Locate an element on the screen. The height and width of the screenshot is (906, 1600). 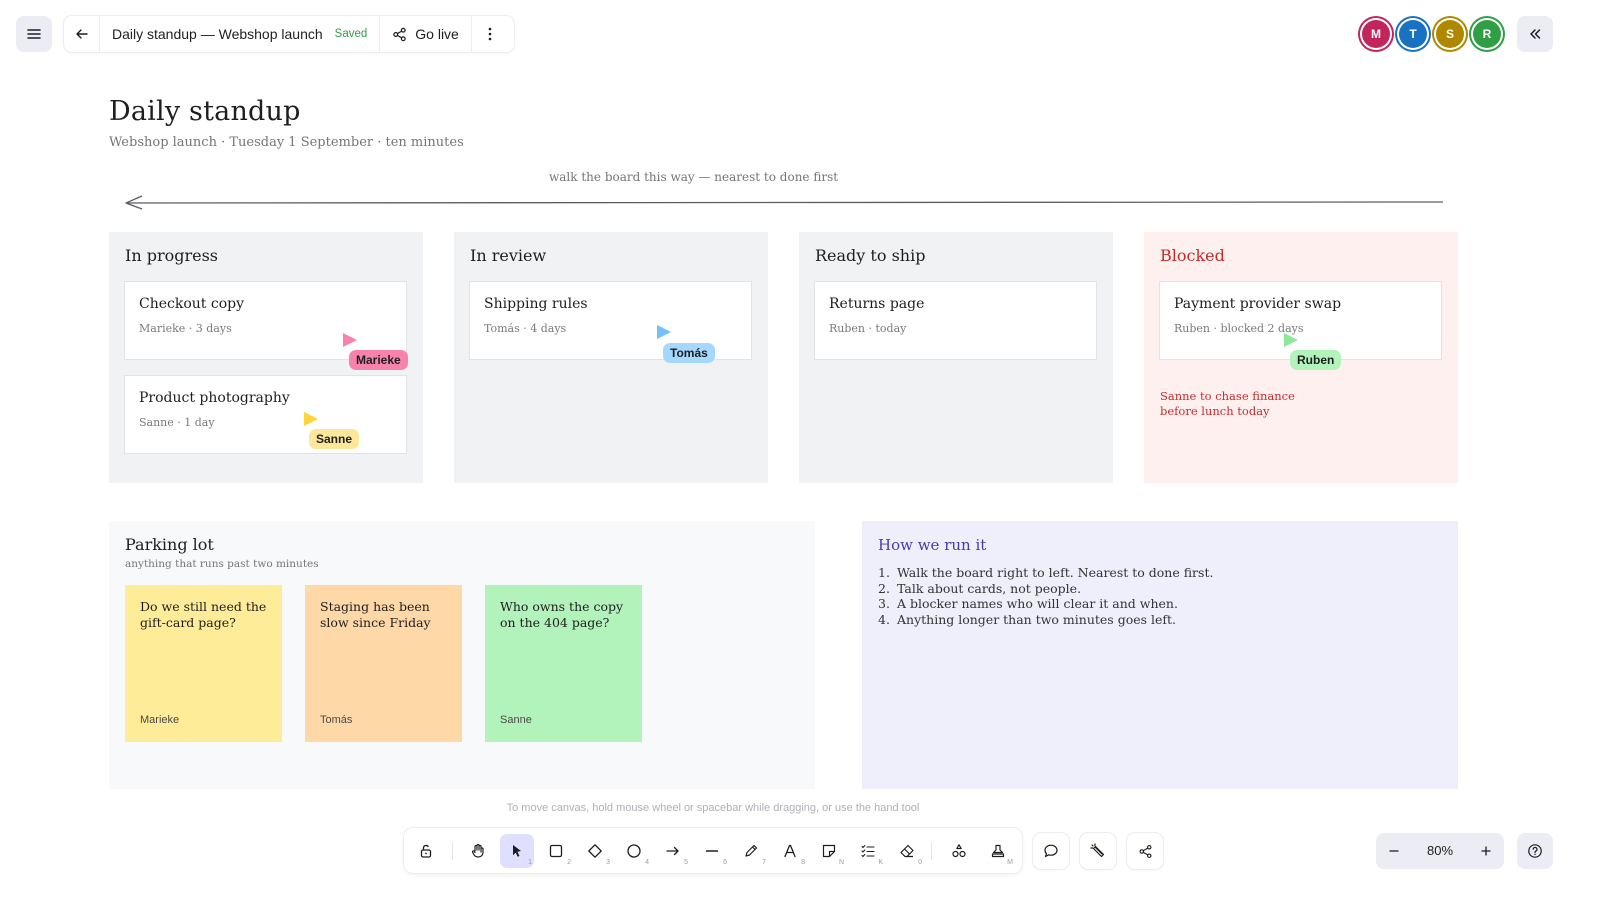
tool-shapes-library is located at coordinates (959, 851).